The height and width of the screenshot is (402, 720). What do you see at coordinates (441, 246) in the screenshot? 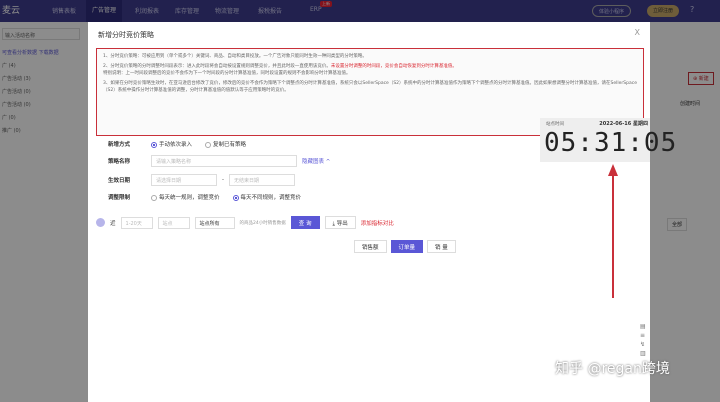
I see `tab-units: 销 量` at bounding box center [441, 246].